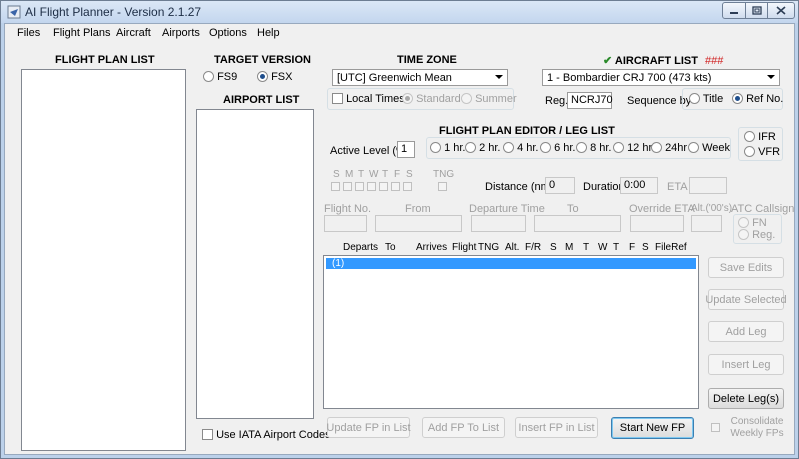  What do you see at coordinates (590, 100) in the screenshot?
I see `reg-input: NCRJ70` at bounding box center [590, 100].